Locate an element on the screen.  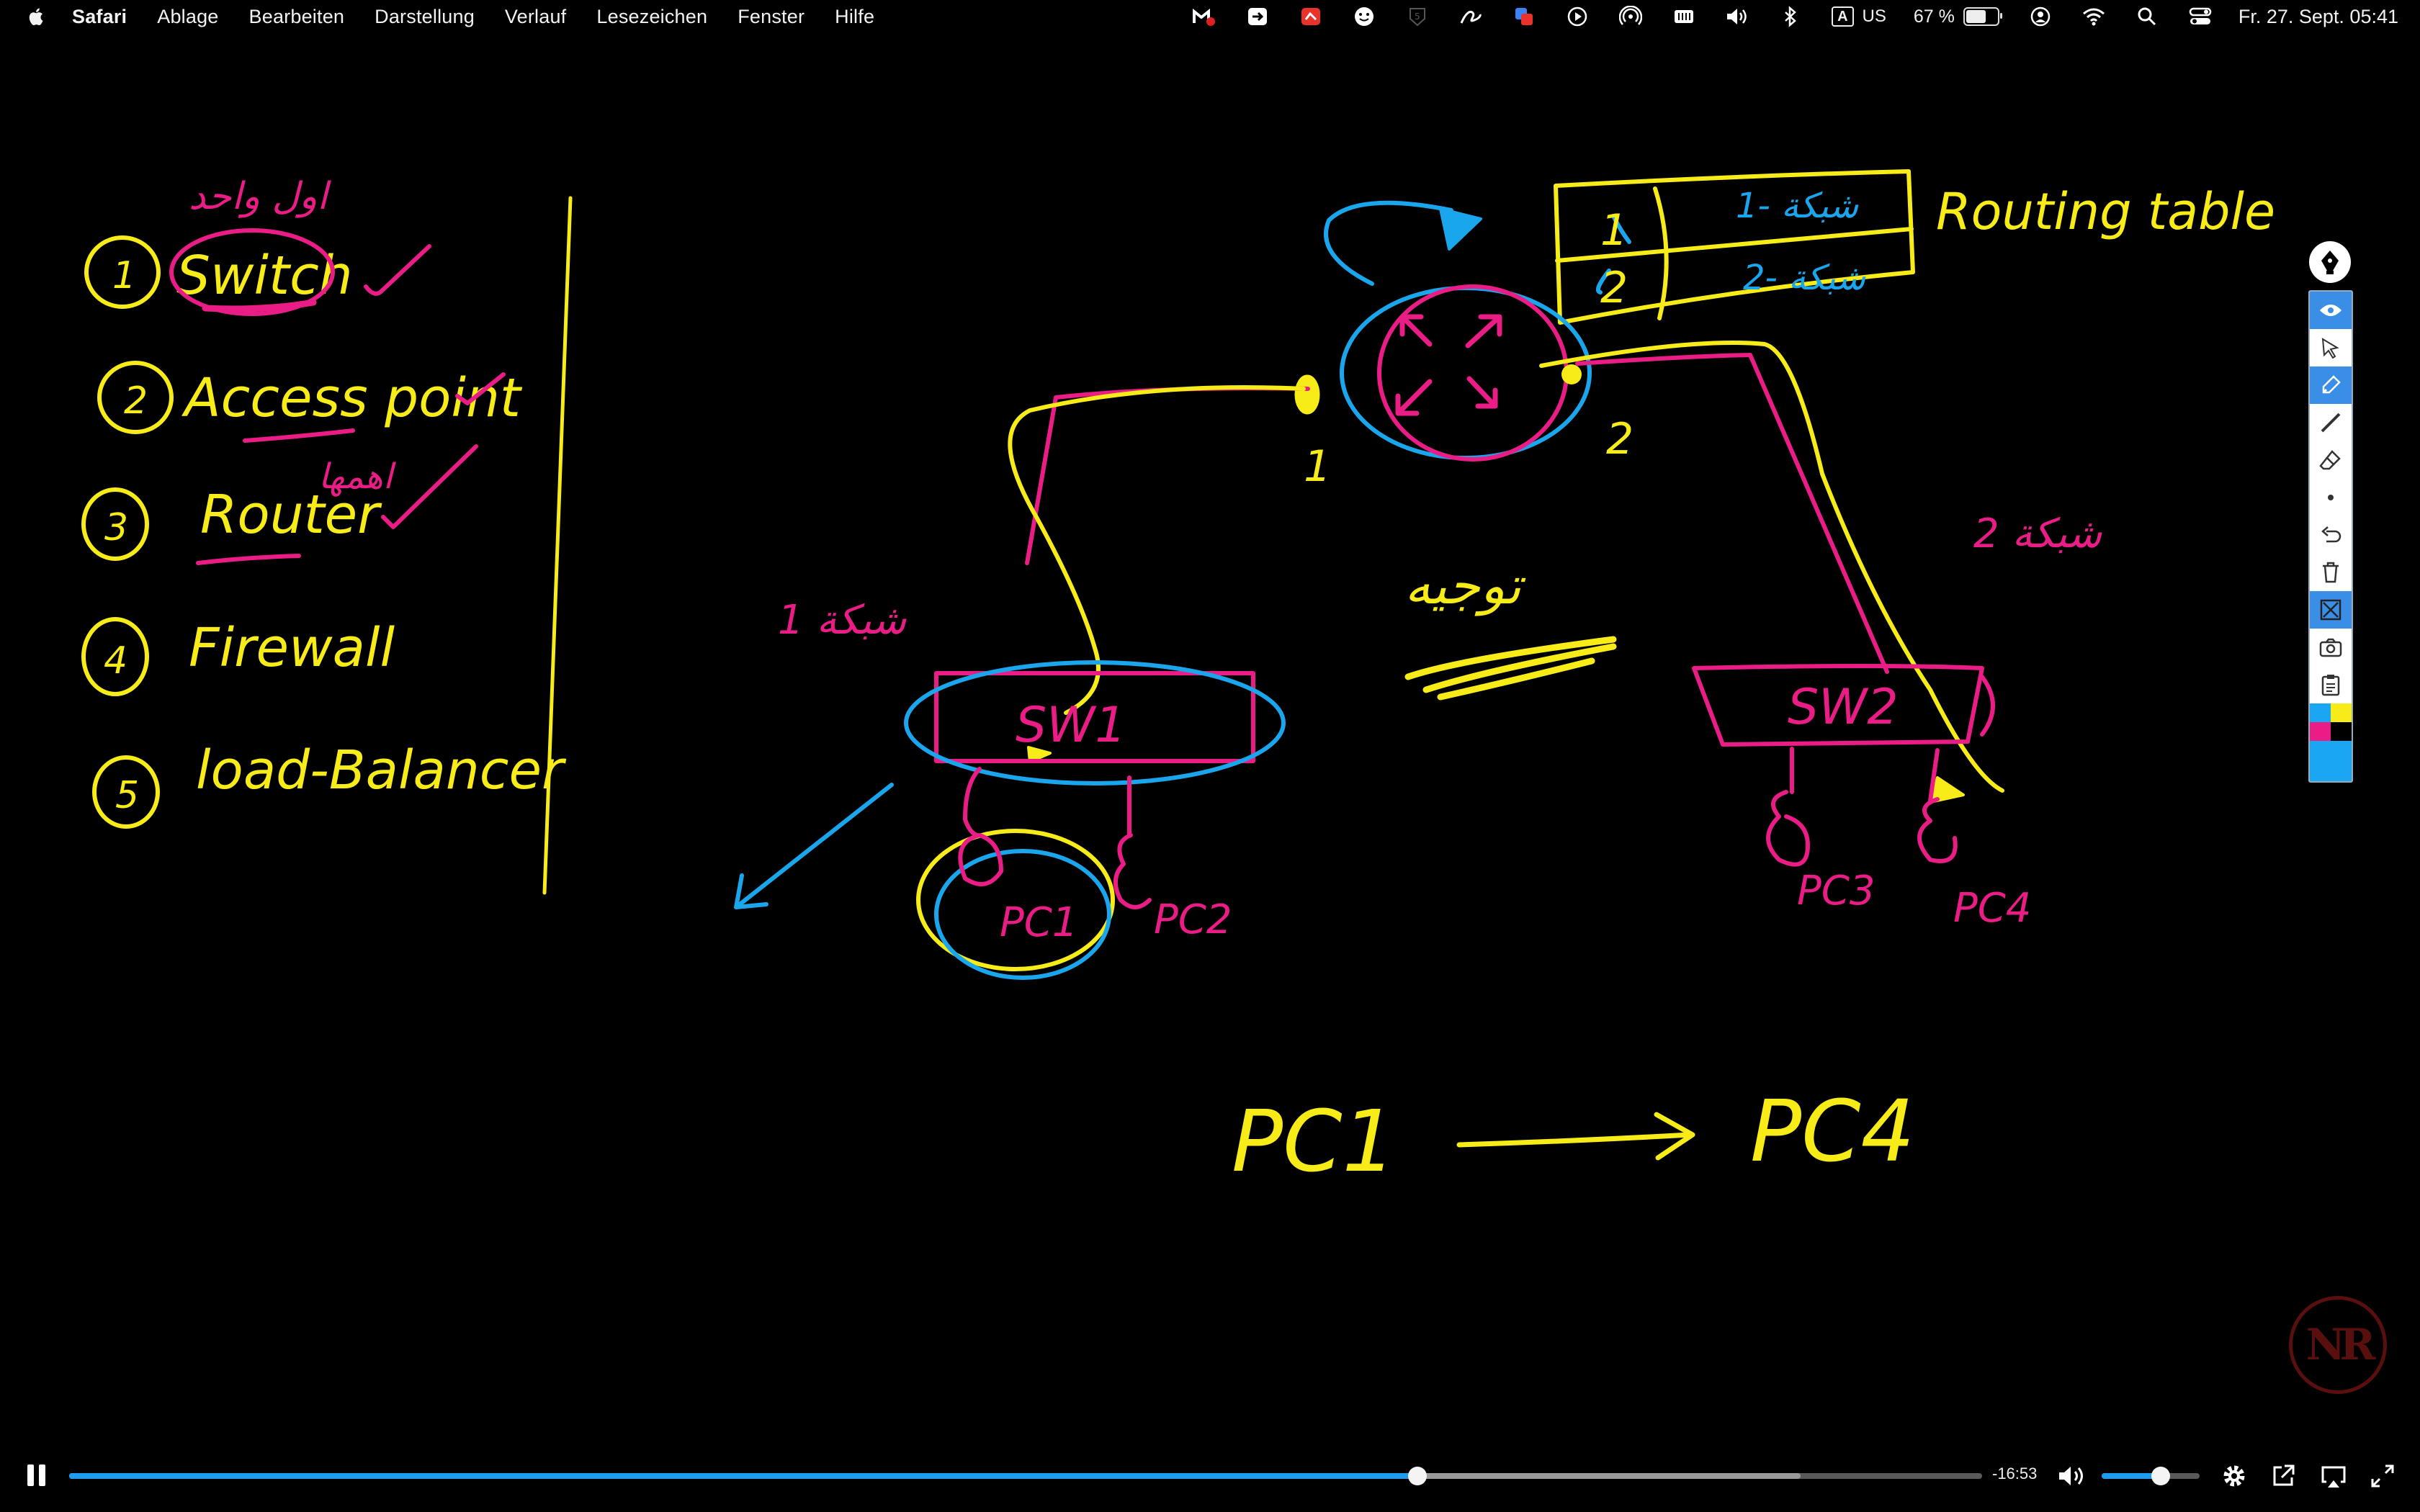
line-icon is located at coordinates (2331, 422).